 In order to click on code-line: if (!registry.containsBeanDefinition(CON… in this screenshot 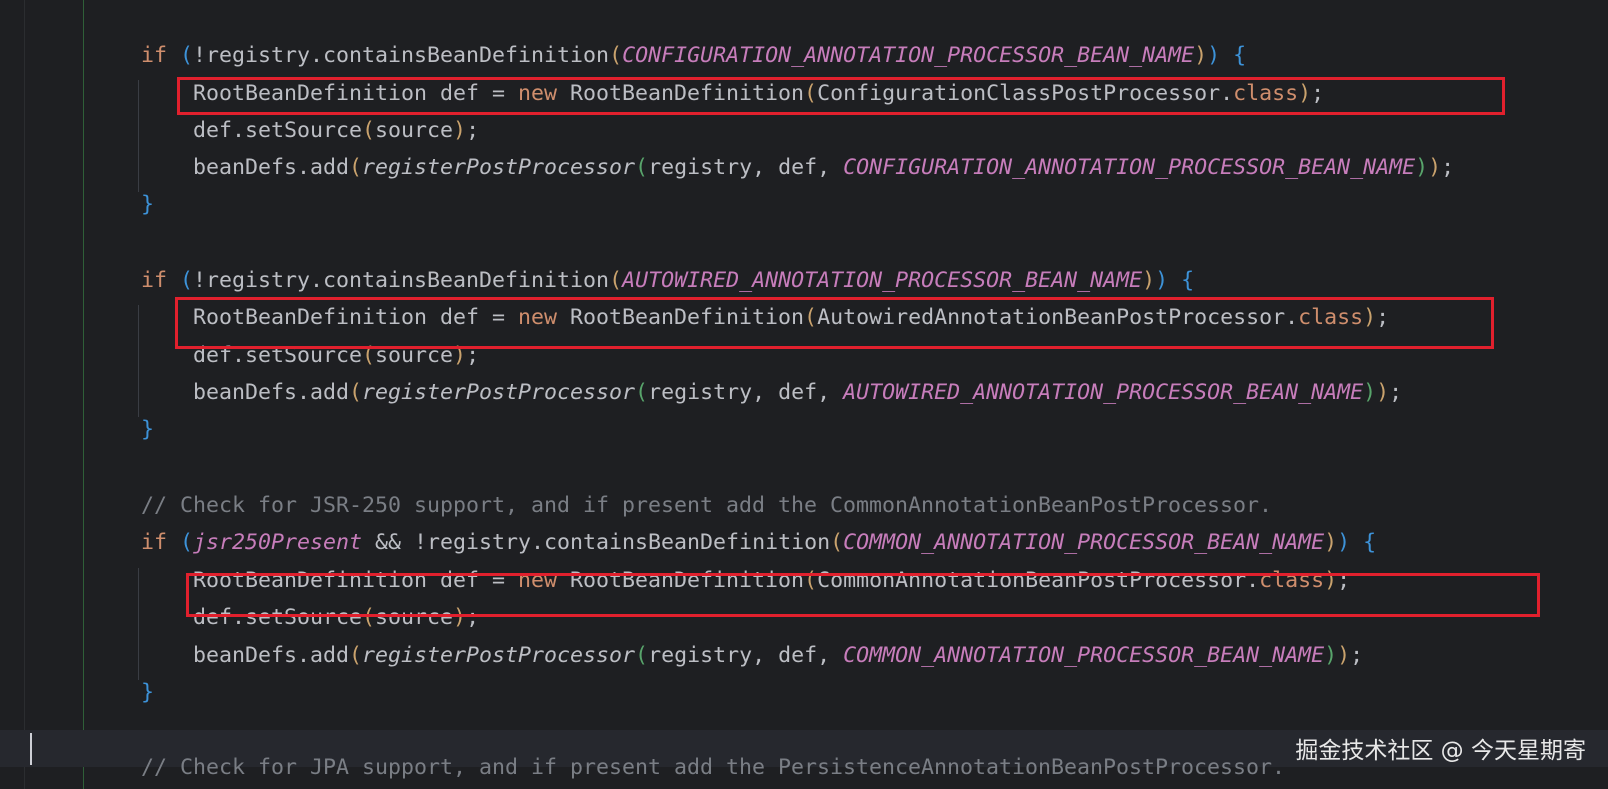, I will do `click(693, 56)`.